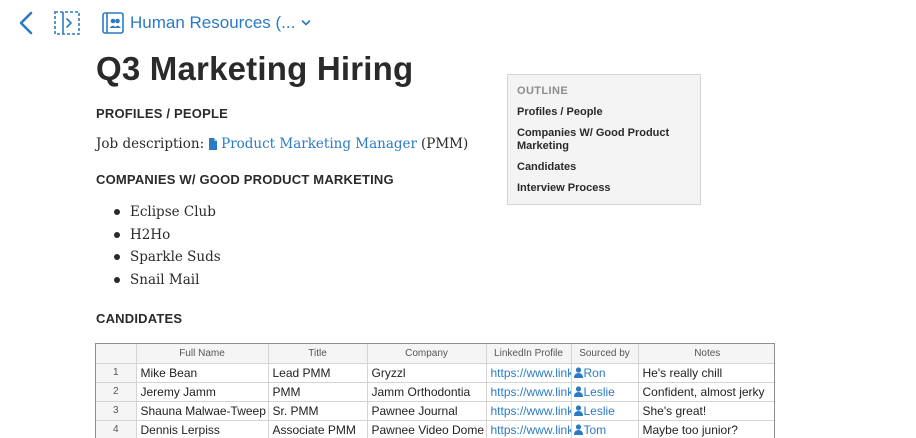  Describe the element at coordinates (318, 392) in the screenshot. I see `cell-title: PMM` at that location.